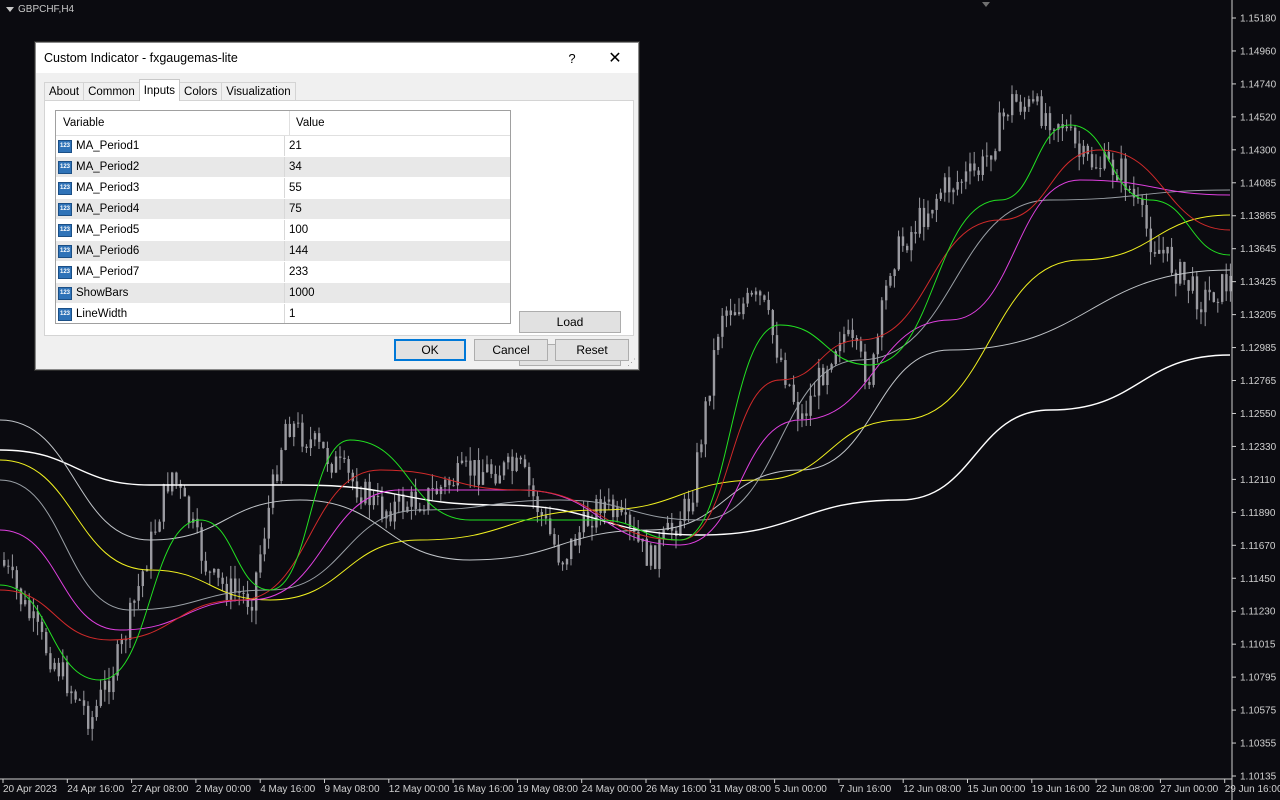  I want to click on value-cell: 75, so click(397, 209).